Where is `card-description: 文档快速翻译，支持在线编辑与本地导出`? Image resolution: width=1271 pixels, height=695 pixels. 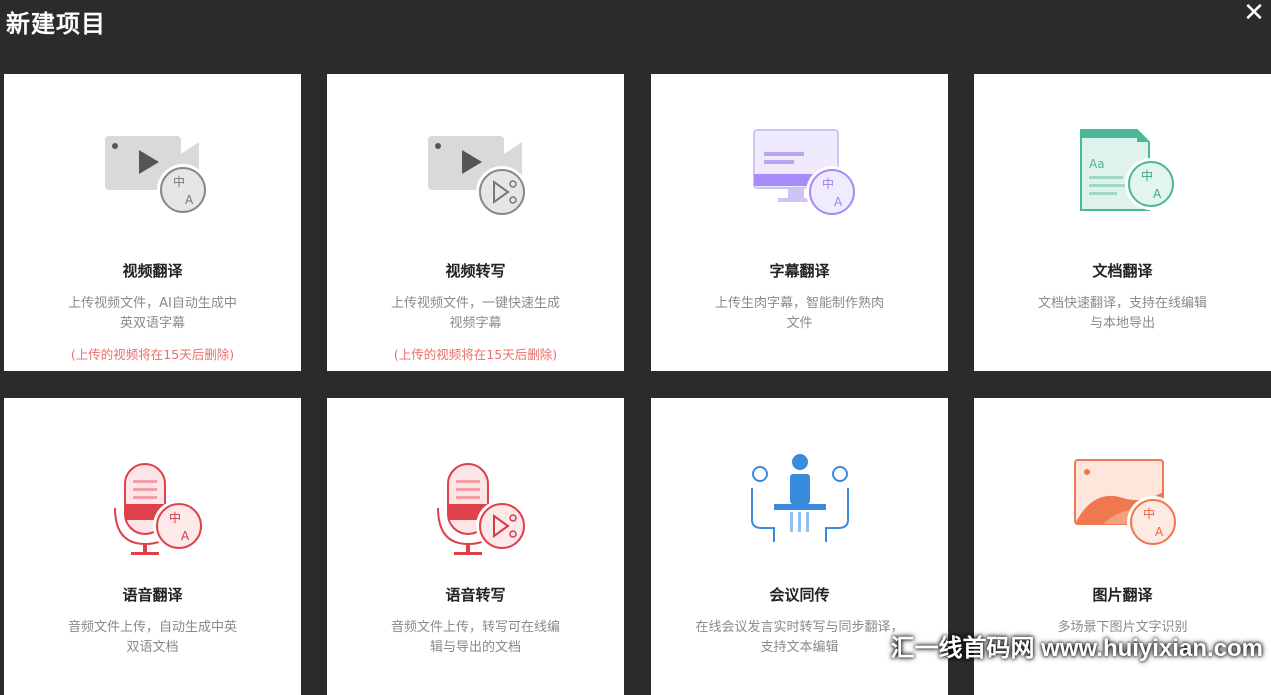 card-description: 文档快速翻译，支持在线编辑与本地导出 is located at coordinates (1122, 313).